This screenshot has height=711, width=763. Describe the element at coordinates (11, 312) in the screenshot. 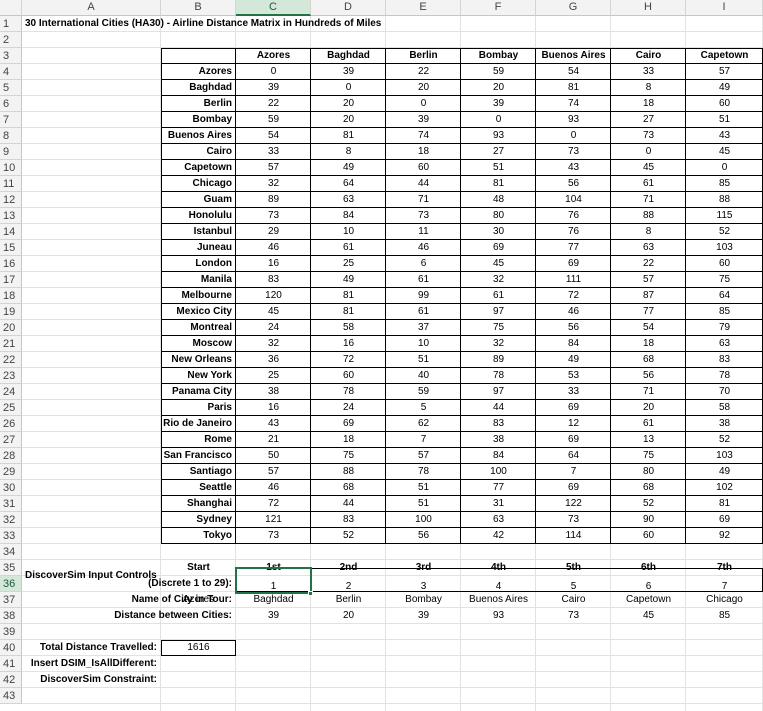

I see `row-header-19: 19` at that location.